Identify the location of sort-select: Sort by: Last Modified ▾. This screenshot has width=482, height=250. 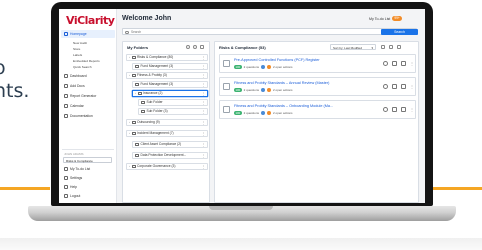
(353, 47).